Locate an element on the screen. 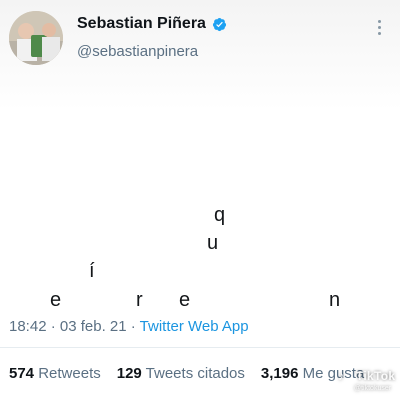 This screenshot has width=400, height=400. verified-badge-icon is located at coordinates (219, 24).